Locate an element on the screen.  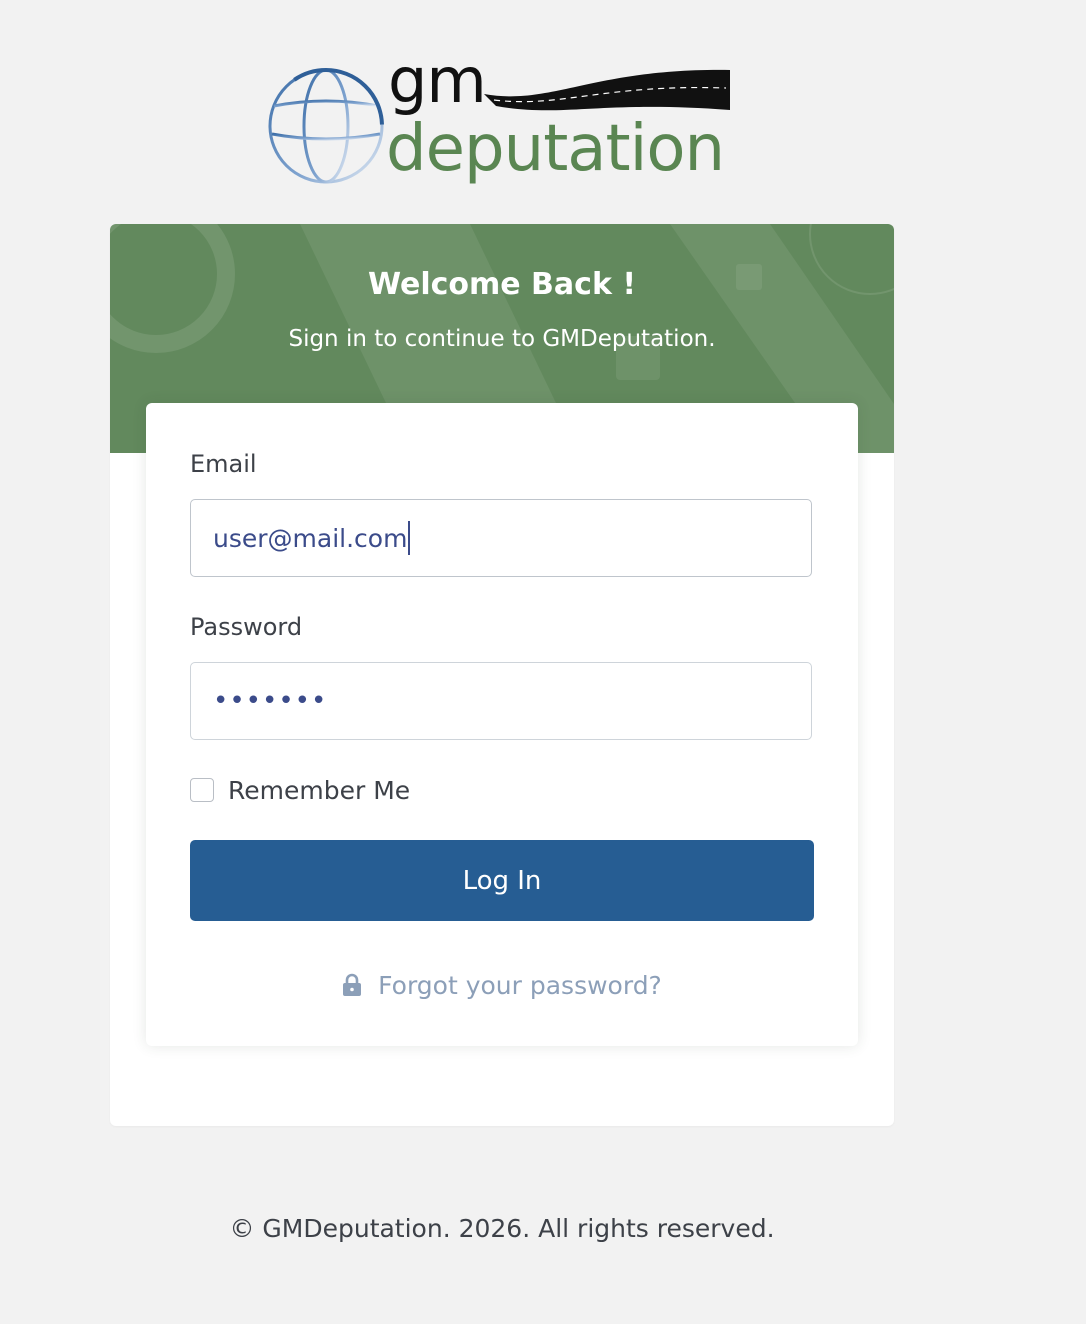
welcome-title: Welcome Back ! is located at coordinates (502, 284).